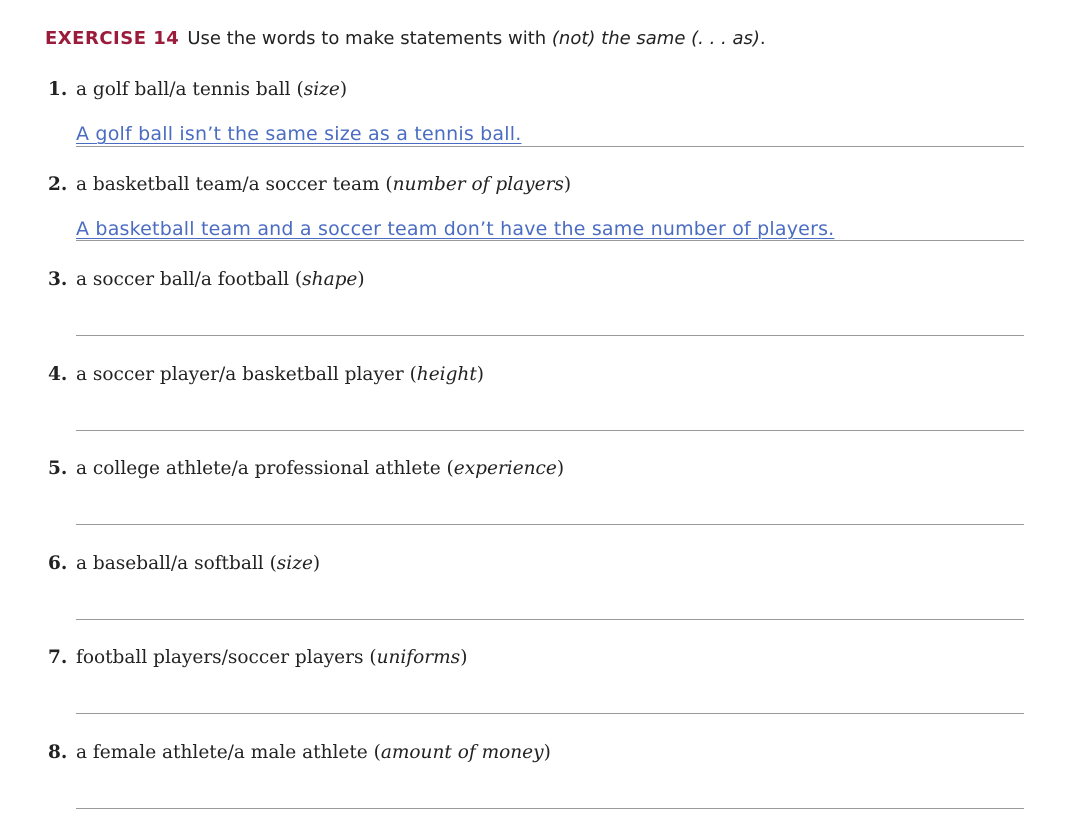 This screenshot has width=1080, height=839. I want to click on item-hint: uniforms, so click(418, 657).